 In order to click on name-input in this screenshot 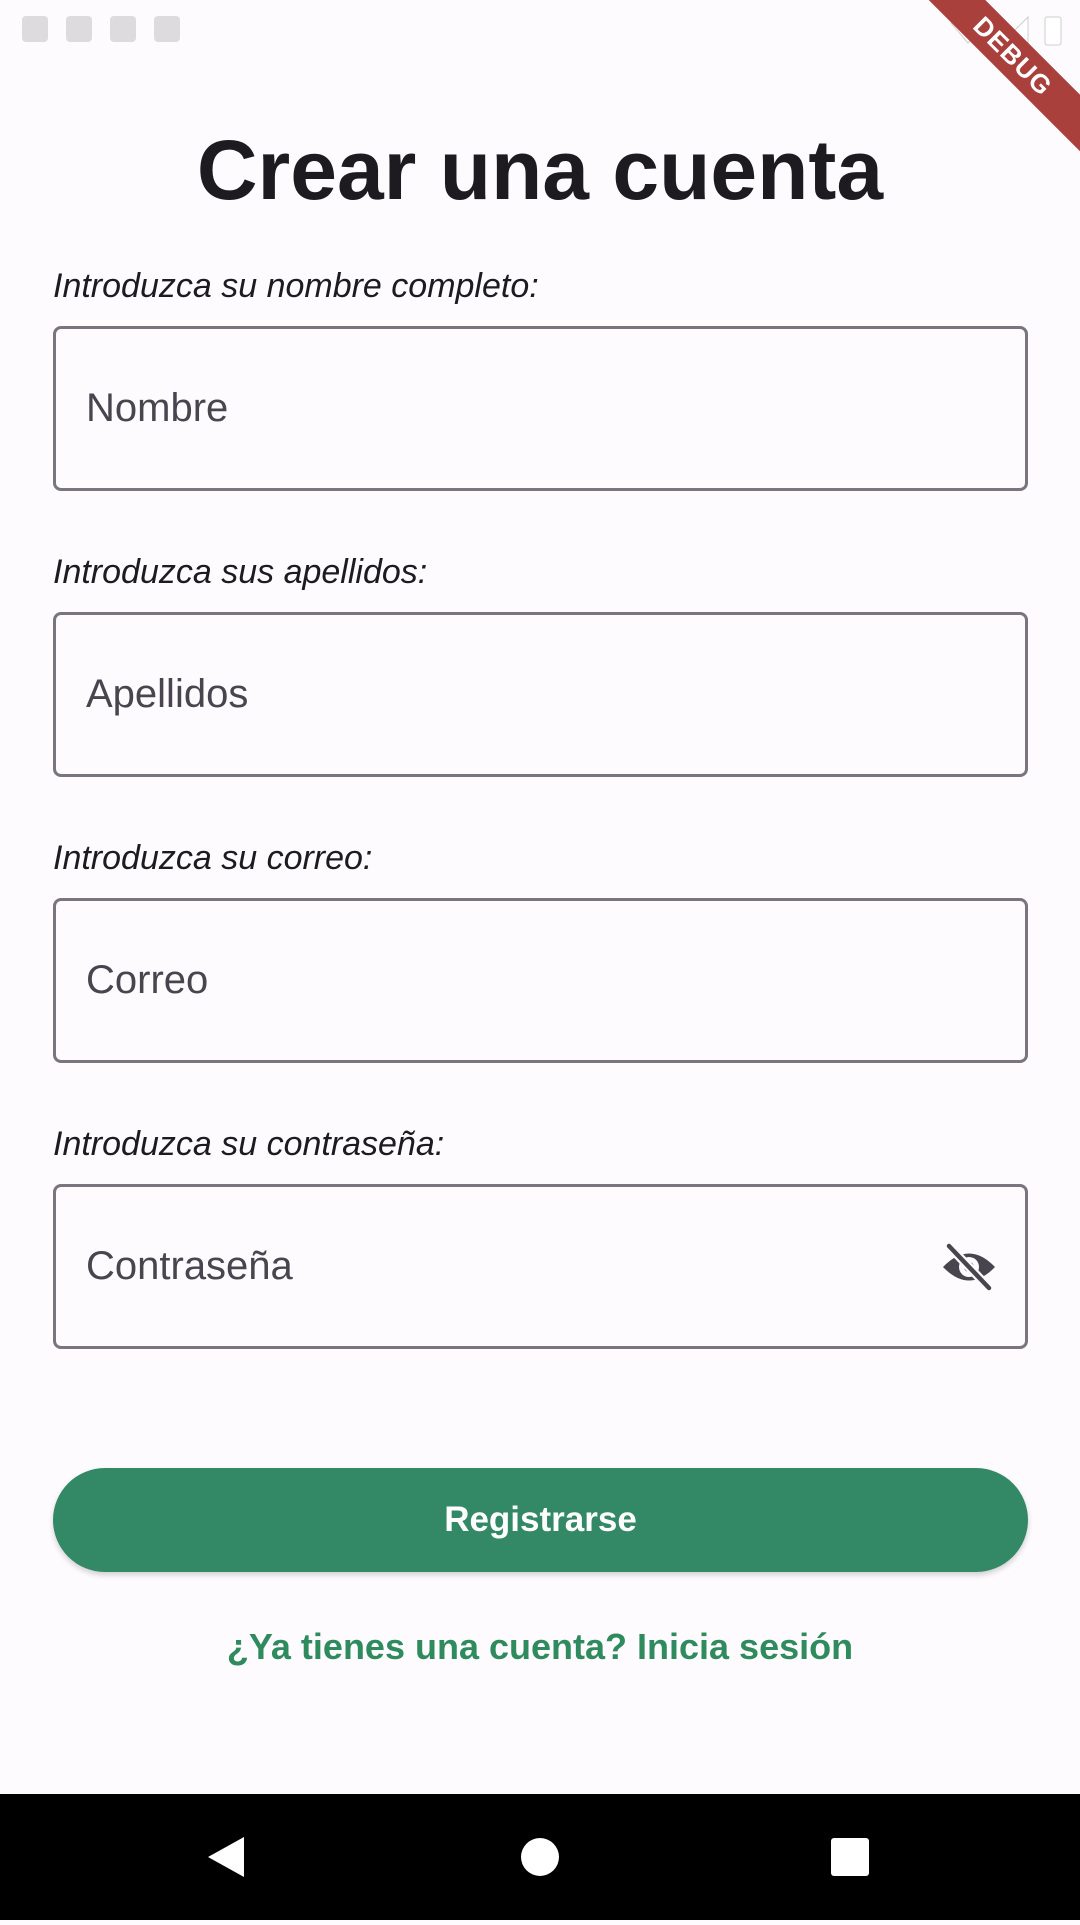, I will do `click(526, 408)`.